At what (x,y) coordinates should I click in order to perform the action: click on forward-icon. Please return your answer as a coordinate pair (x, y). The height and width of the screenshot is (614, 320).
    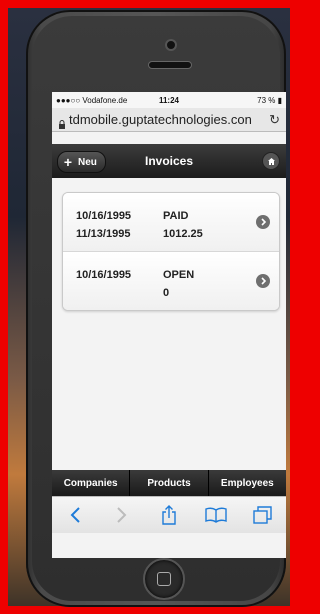
    Looking at the image, I should click on (122, 515).